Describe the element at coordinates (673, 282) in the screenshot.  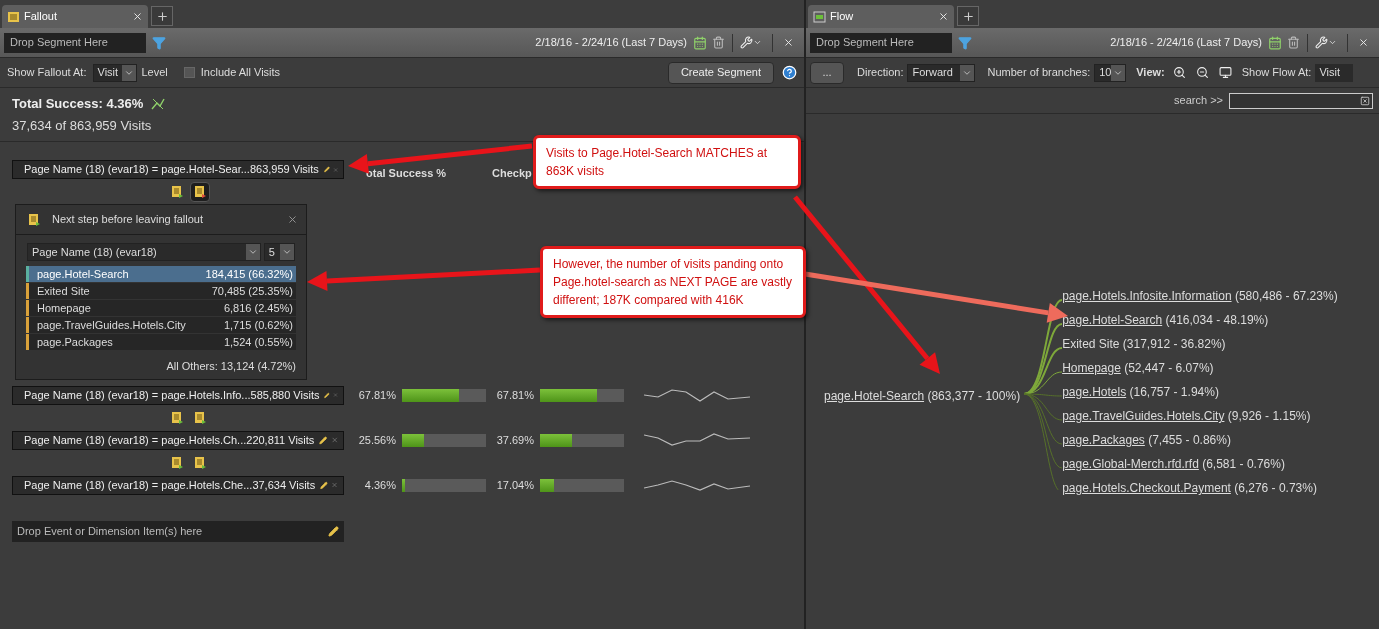
I see `annotation-callout: However, the number of visits panding onto Page.hotel-search as NEXT PAGE are vastly different; 187K compared with 416K` at that location.